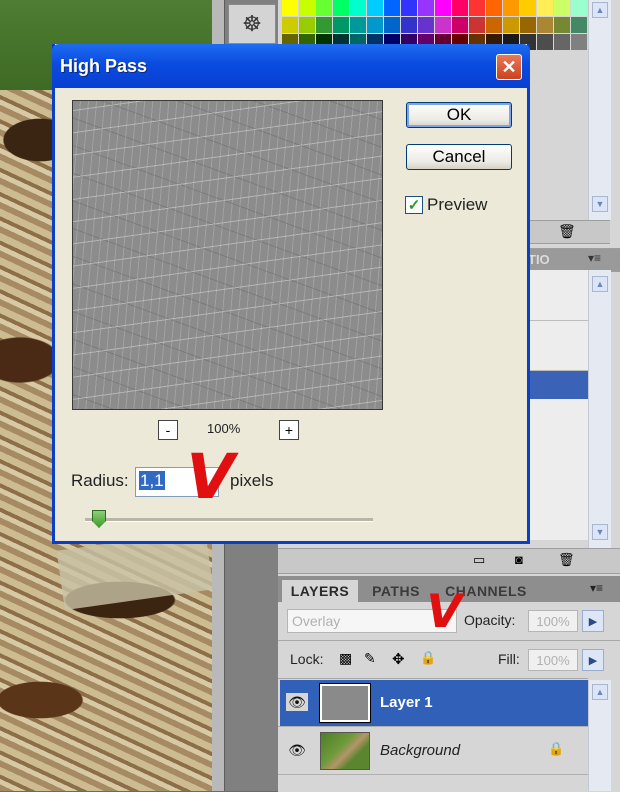 The width and height of the screenshot is (620, 792). I want to click on dialog-titlebar: High Pass ✕, so click(291, 66).